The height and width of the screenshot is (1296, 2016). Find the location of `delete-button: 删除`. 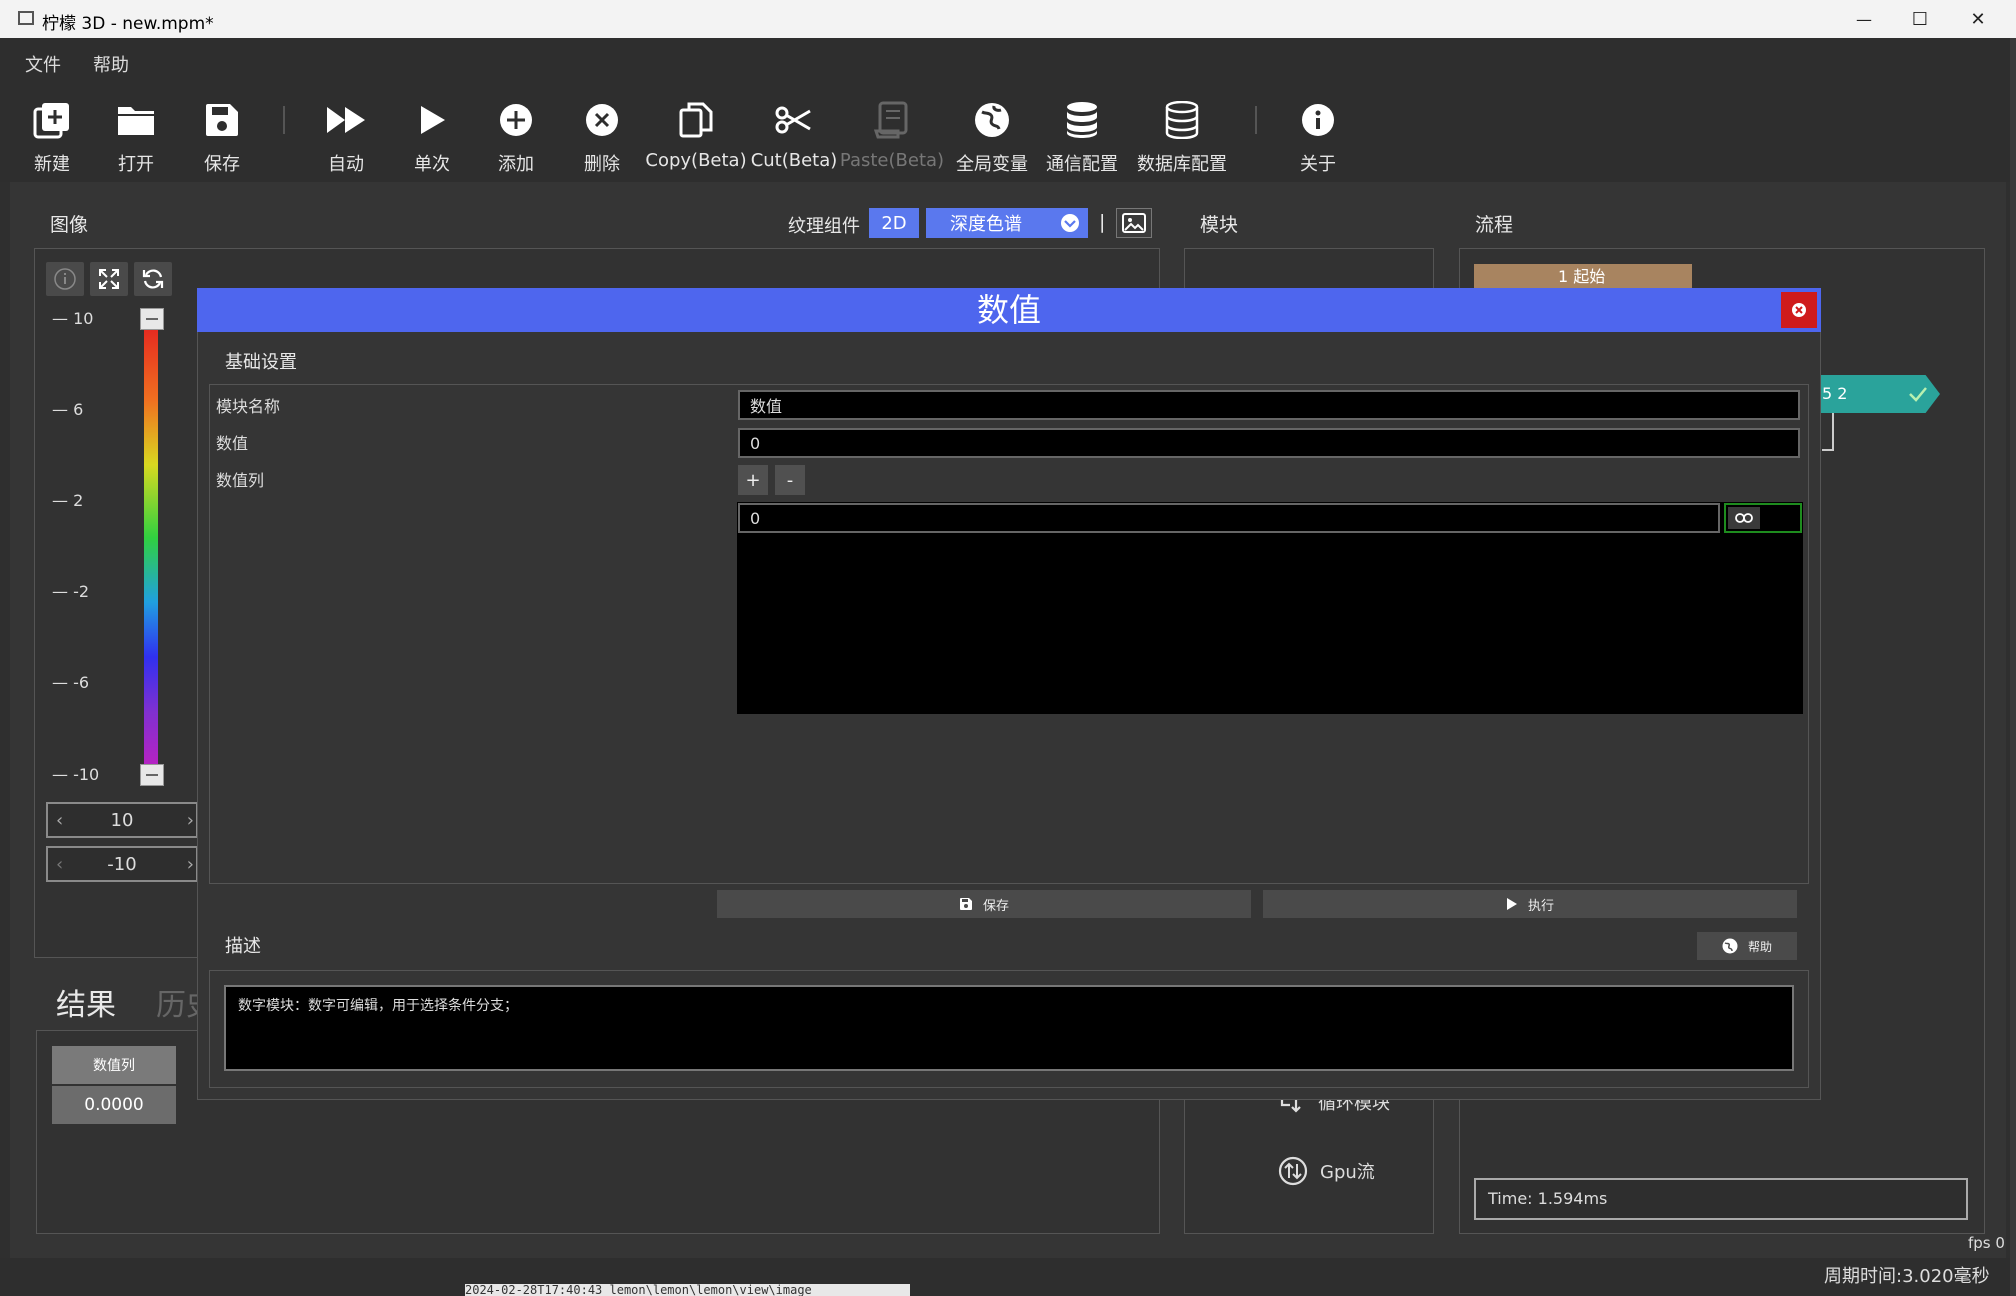

delete-button: 删除 is located at coordinates (602, 132).